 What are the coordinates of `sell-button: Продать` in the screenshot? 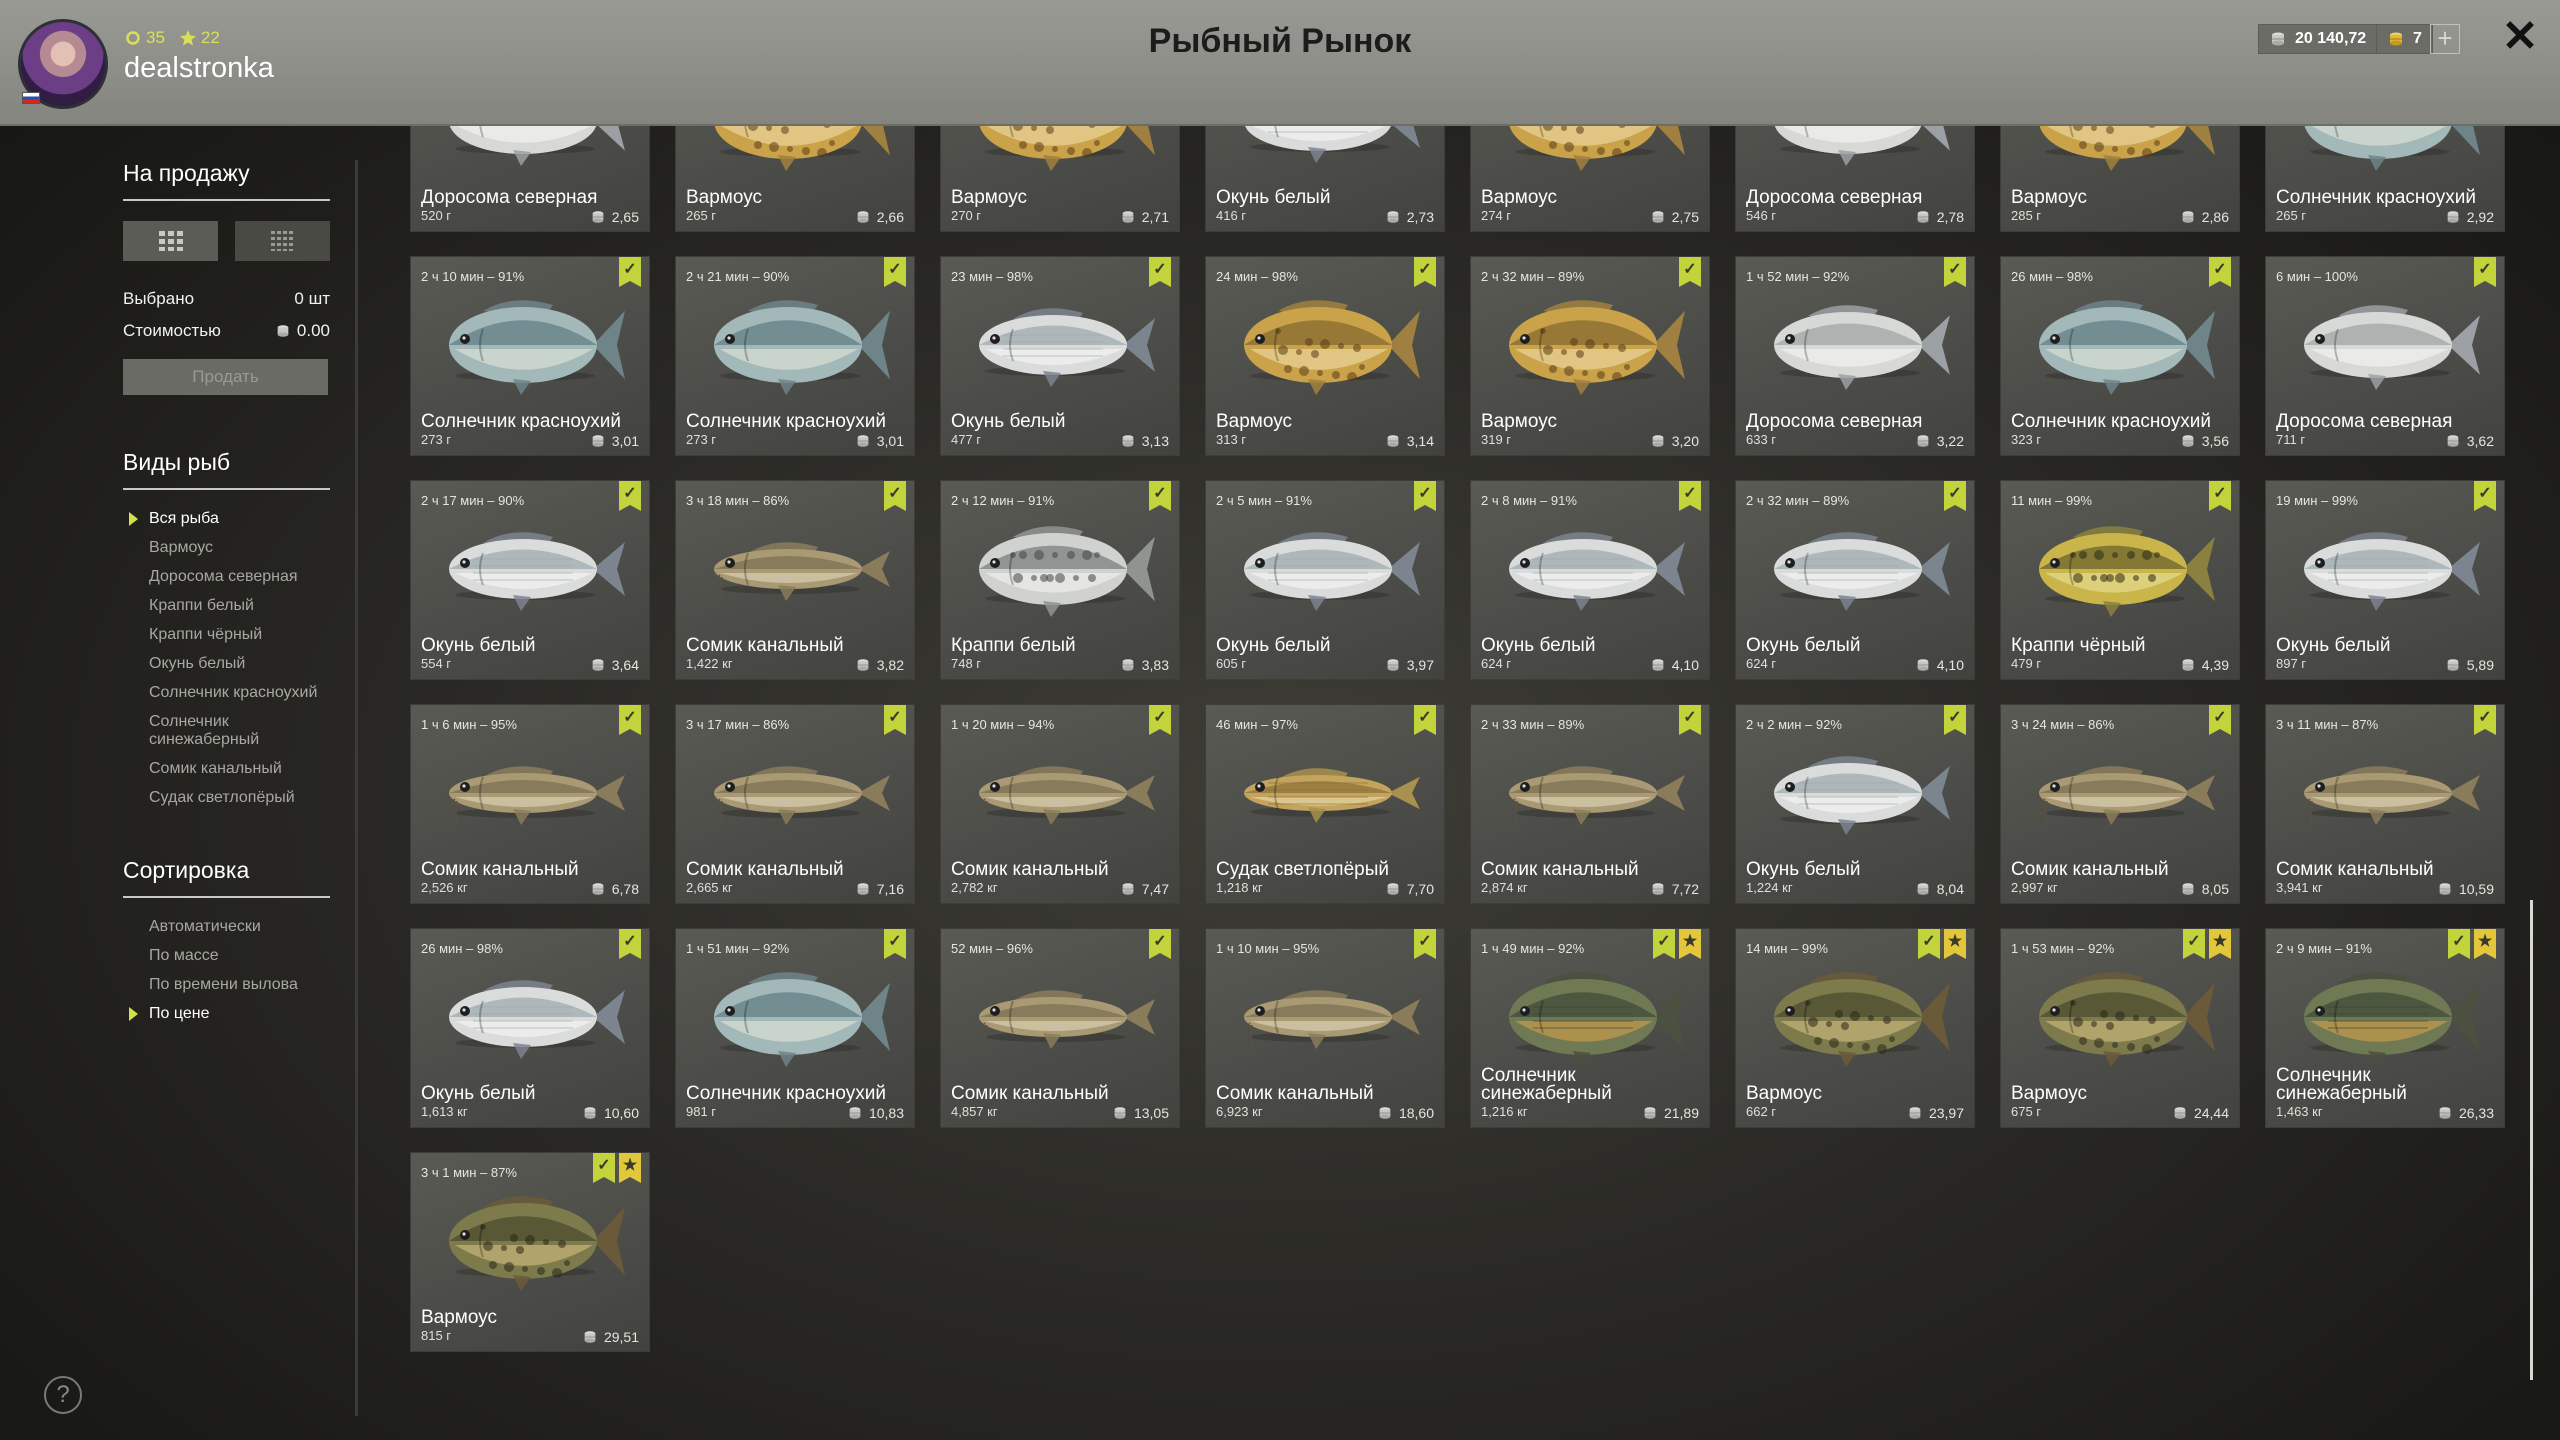 It's located at (225, 377).